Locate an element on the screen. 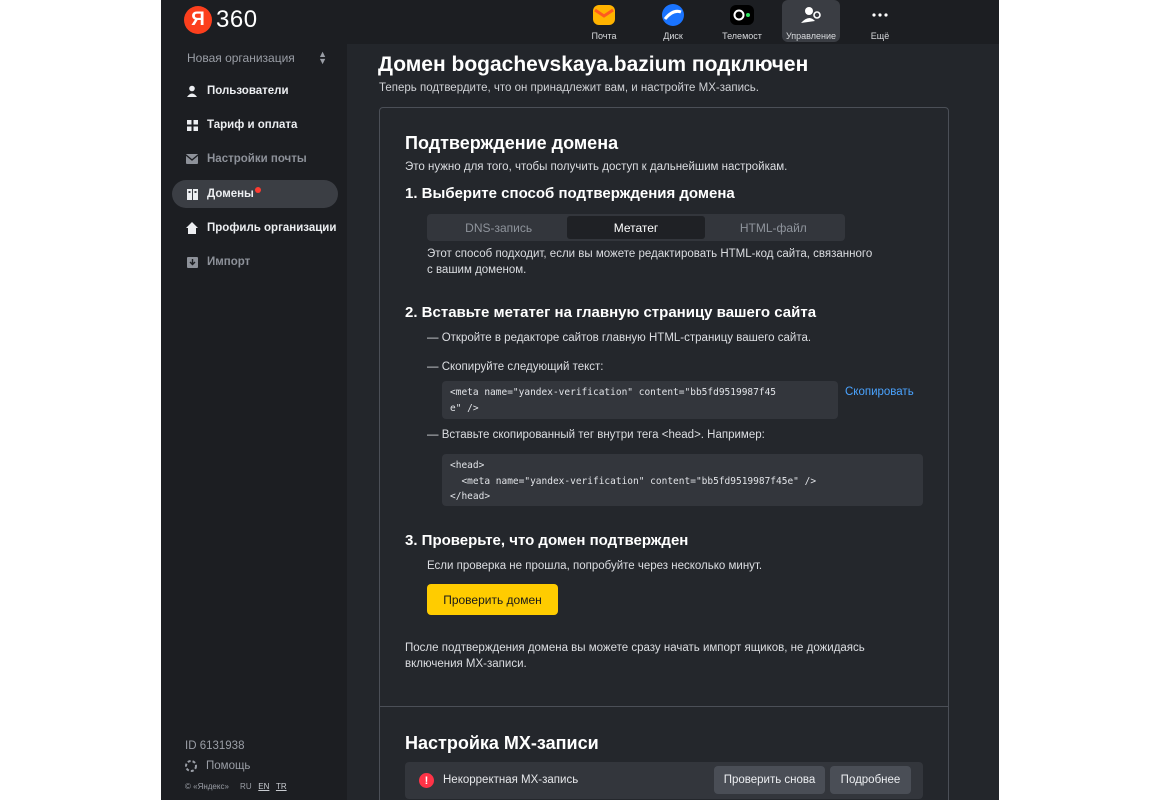 The height and width of the screenshot is (800, 1160). nav-more-label: Ещё is located at coordinates (880, 36).